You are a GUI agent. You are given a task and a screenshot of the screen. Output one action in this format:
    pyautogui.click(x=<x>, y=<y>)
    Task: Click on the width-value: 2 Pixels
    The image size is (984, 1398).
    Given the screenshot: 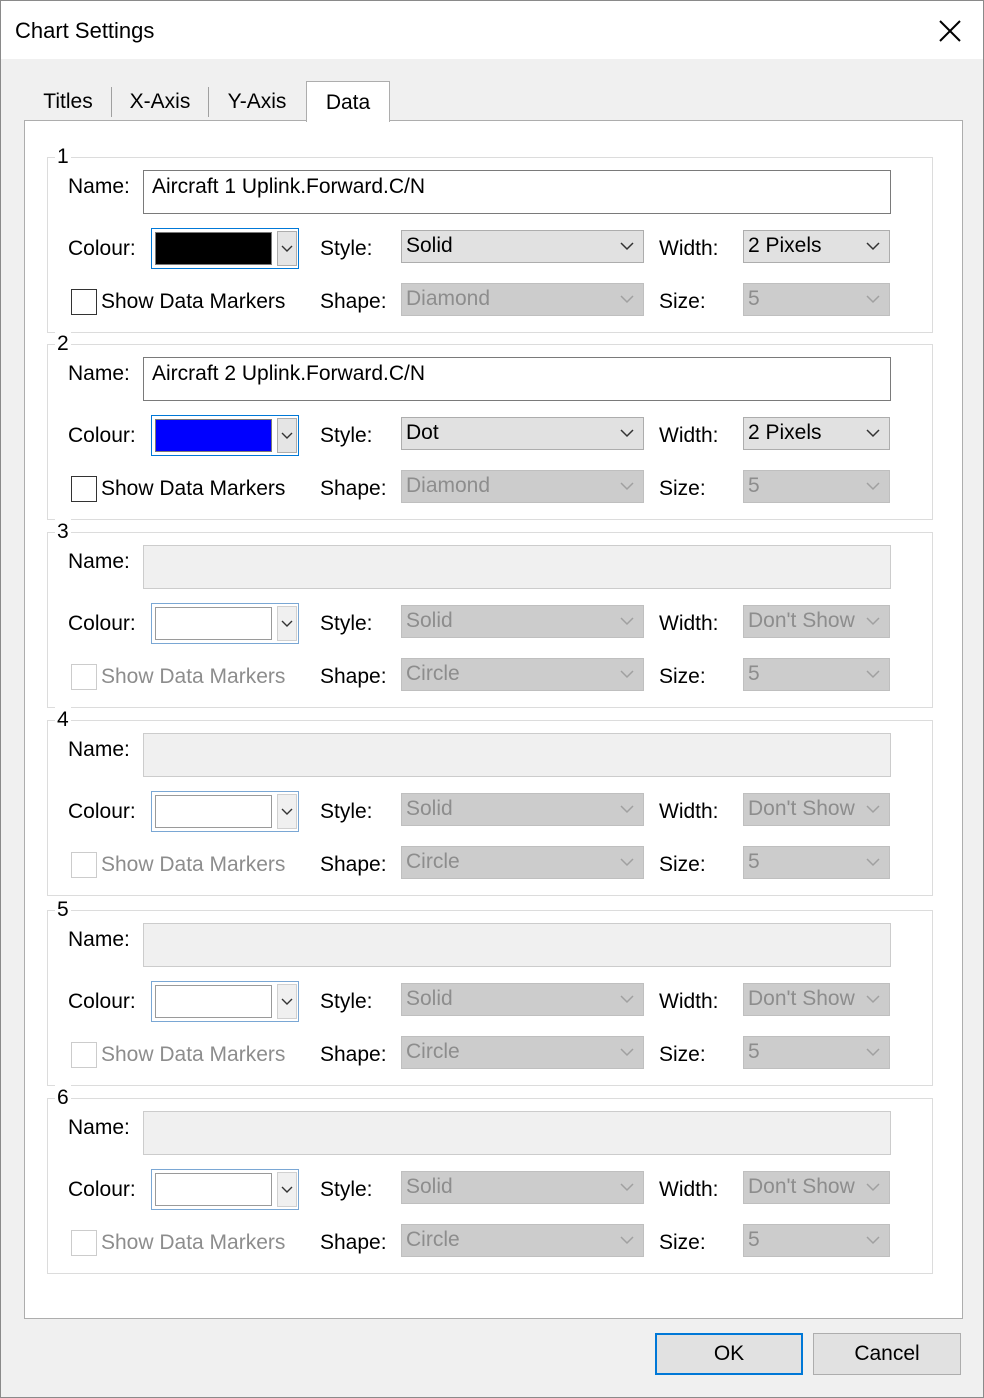 What is the action you would take?
    pyautogui.click(x=785, y=432)
    